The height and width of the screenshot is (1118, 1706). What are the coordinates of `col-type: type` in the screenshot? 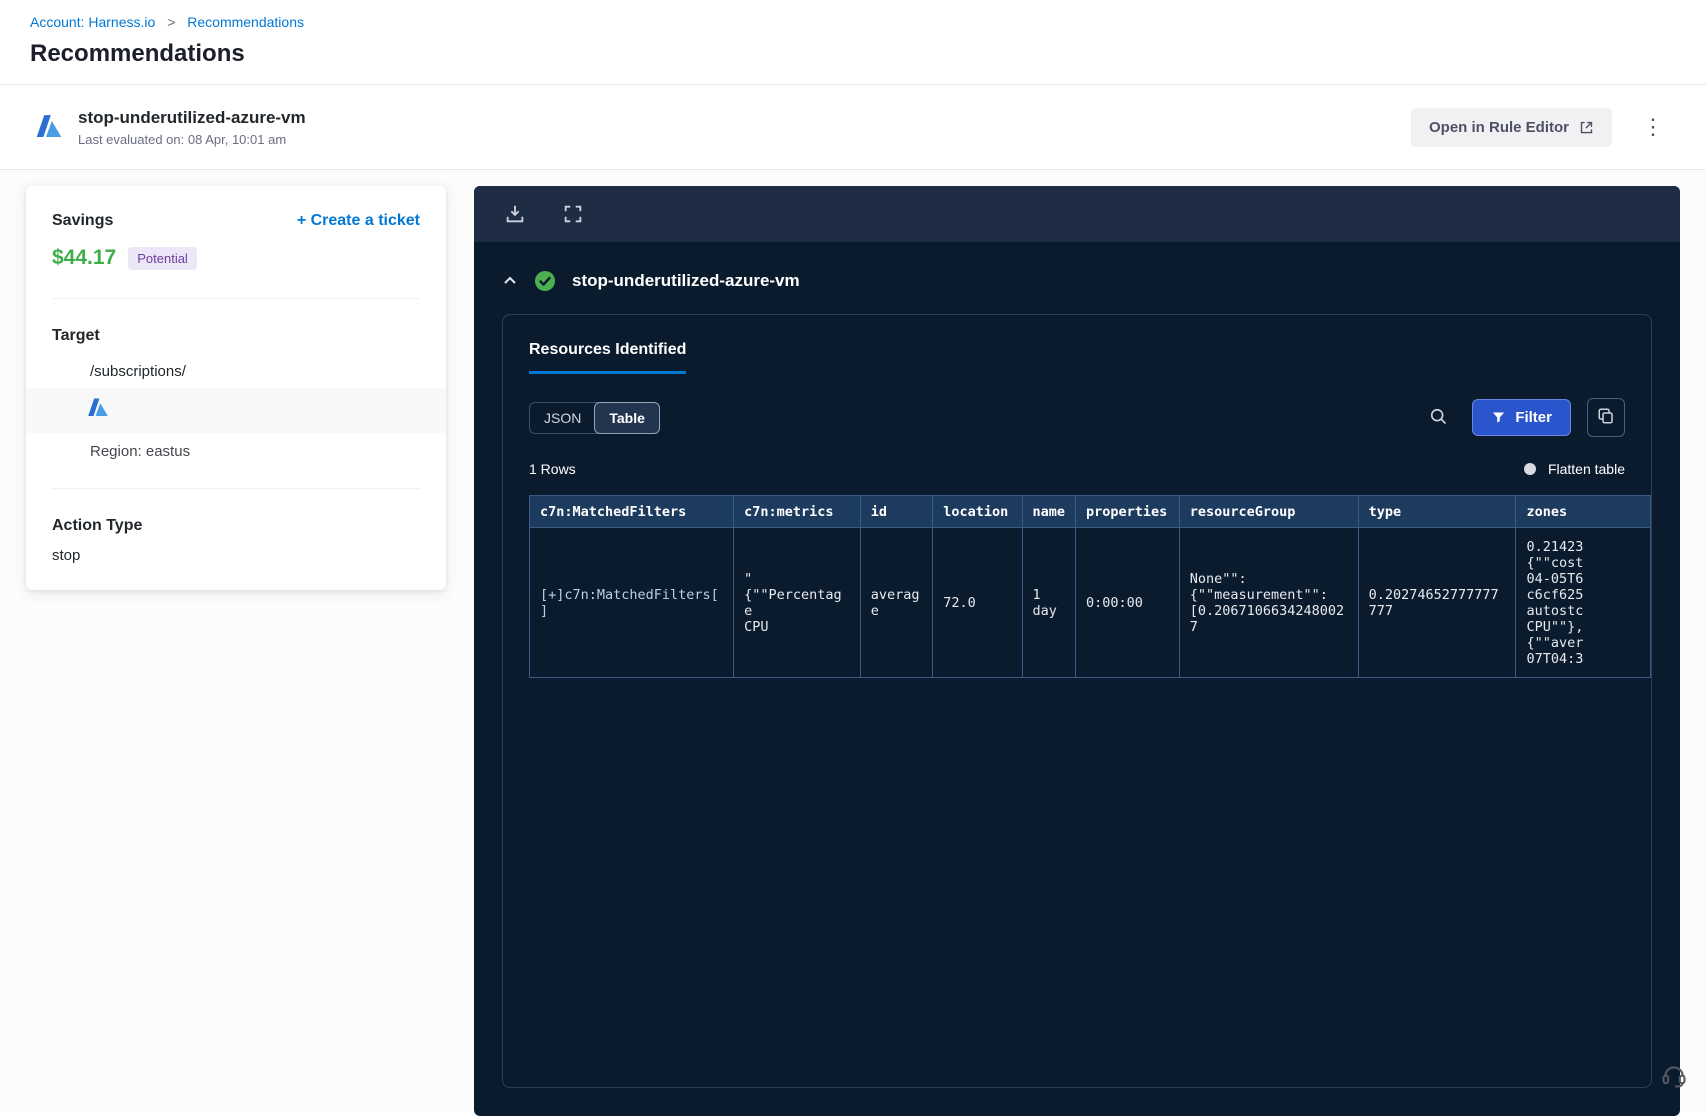 It's located at (1437, 511).